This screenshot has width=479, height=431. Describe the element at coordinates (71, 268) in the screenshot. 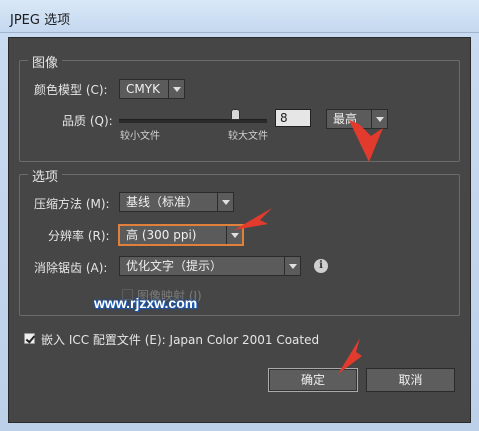

I see `antialias-label: 消除锯齿 (A):` at that location.